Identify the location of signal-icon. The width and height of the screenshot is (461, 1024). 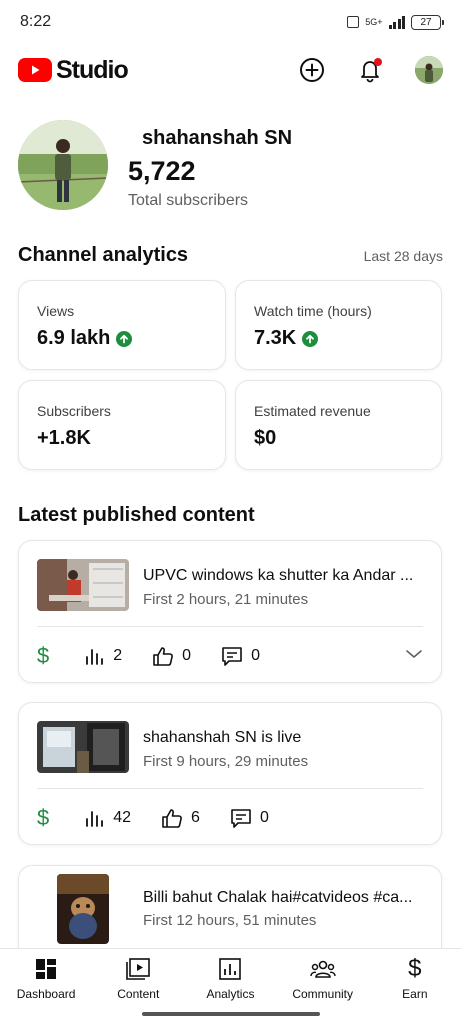
(396, 22).